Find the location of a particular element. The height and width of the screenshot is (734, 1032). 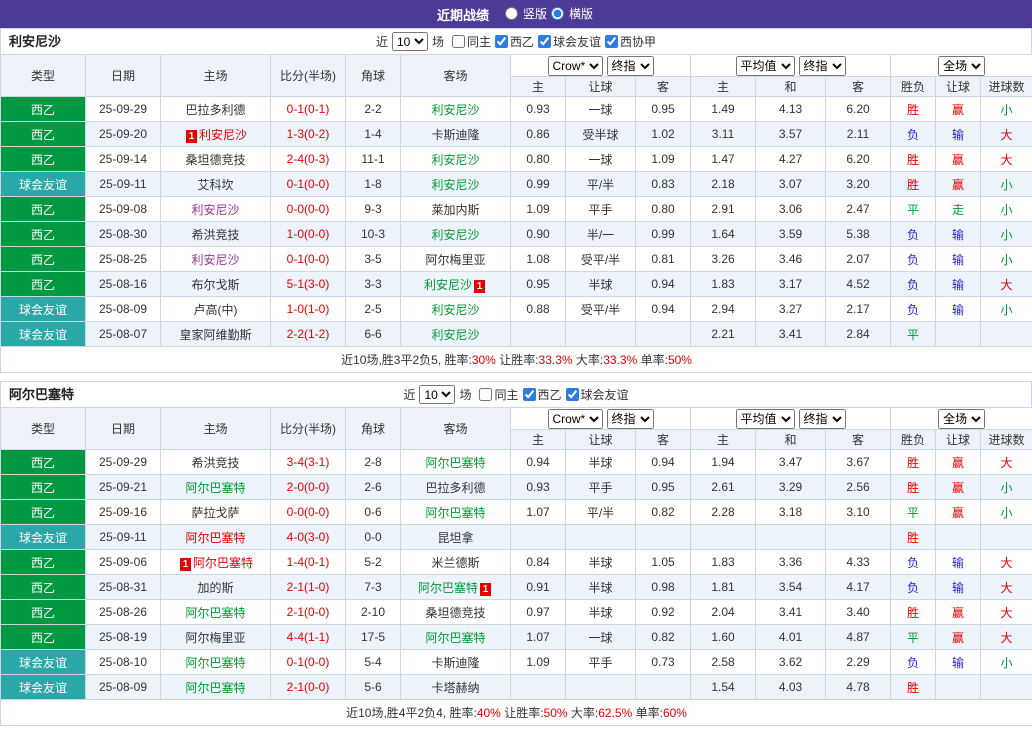

score-cell: 2-0(0-0) is located at coordinates (308, 487).